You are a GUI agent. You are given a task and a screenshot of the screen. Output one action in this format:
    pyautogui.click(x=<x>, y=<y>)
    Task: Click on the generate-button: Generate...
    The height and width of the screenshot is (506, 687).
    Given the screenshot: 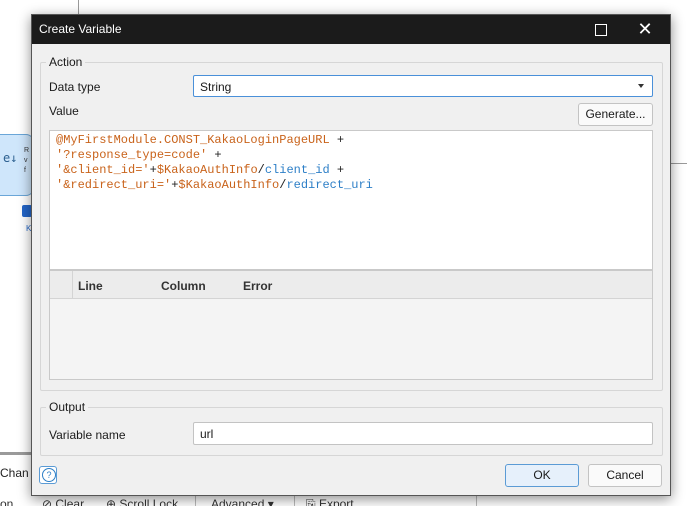 What is the action you would take?
    pyautogui.click(x=615, y=114)
    